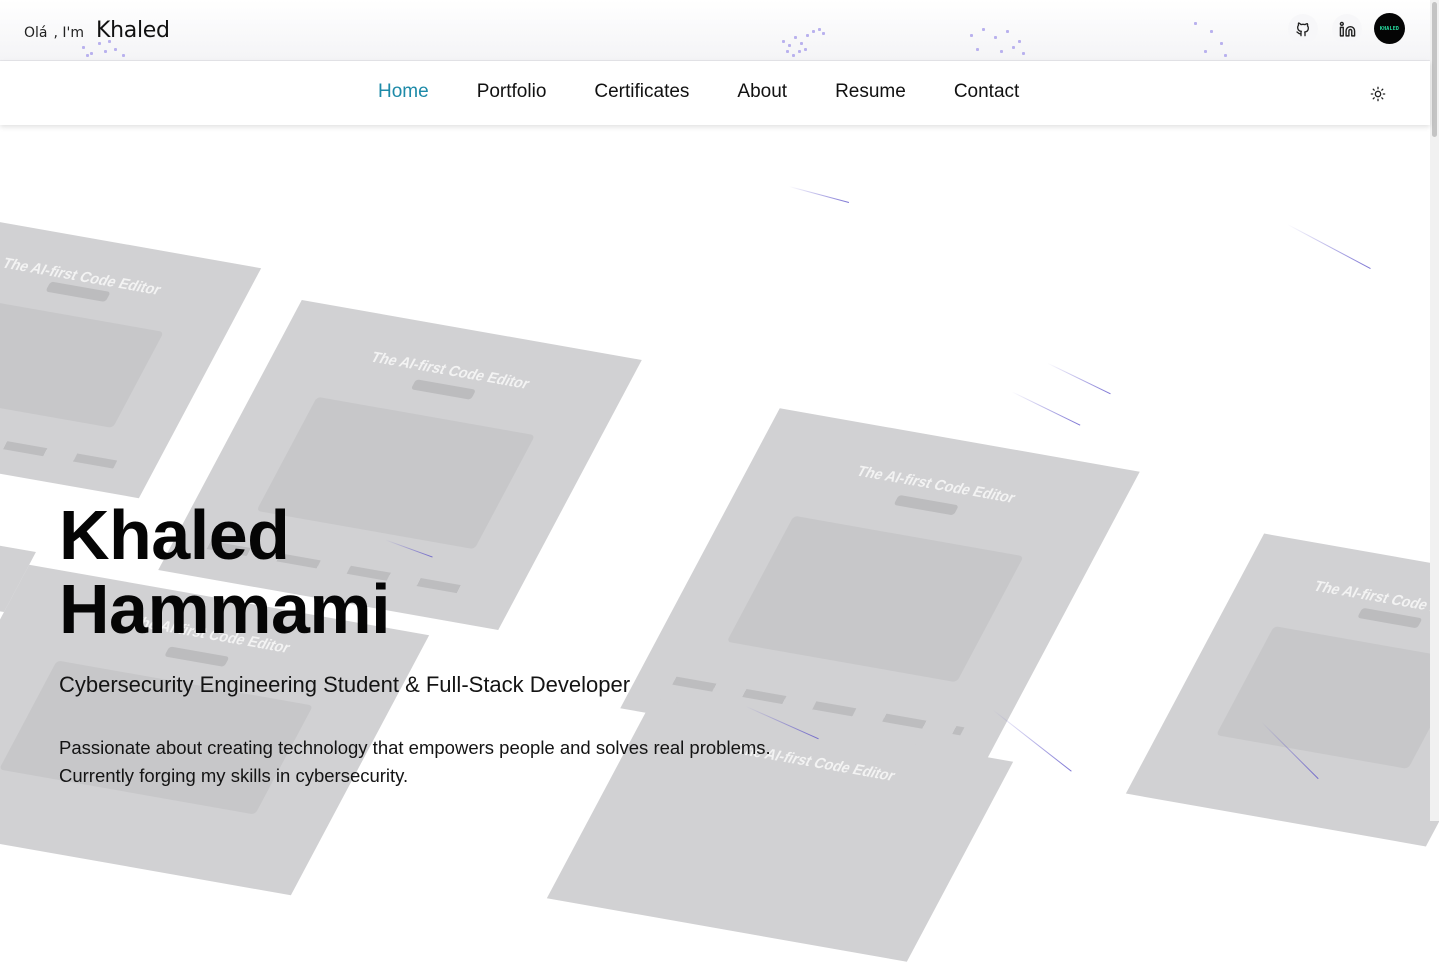 The image size is (1439, 962). Describe the element at coordinates (1434, 69) in the screenshot. I see `scrollbar-thumb` at that location.